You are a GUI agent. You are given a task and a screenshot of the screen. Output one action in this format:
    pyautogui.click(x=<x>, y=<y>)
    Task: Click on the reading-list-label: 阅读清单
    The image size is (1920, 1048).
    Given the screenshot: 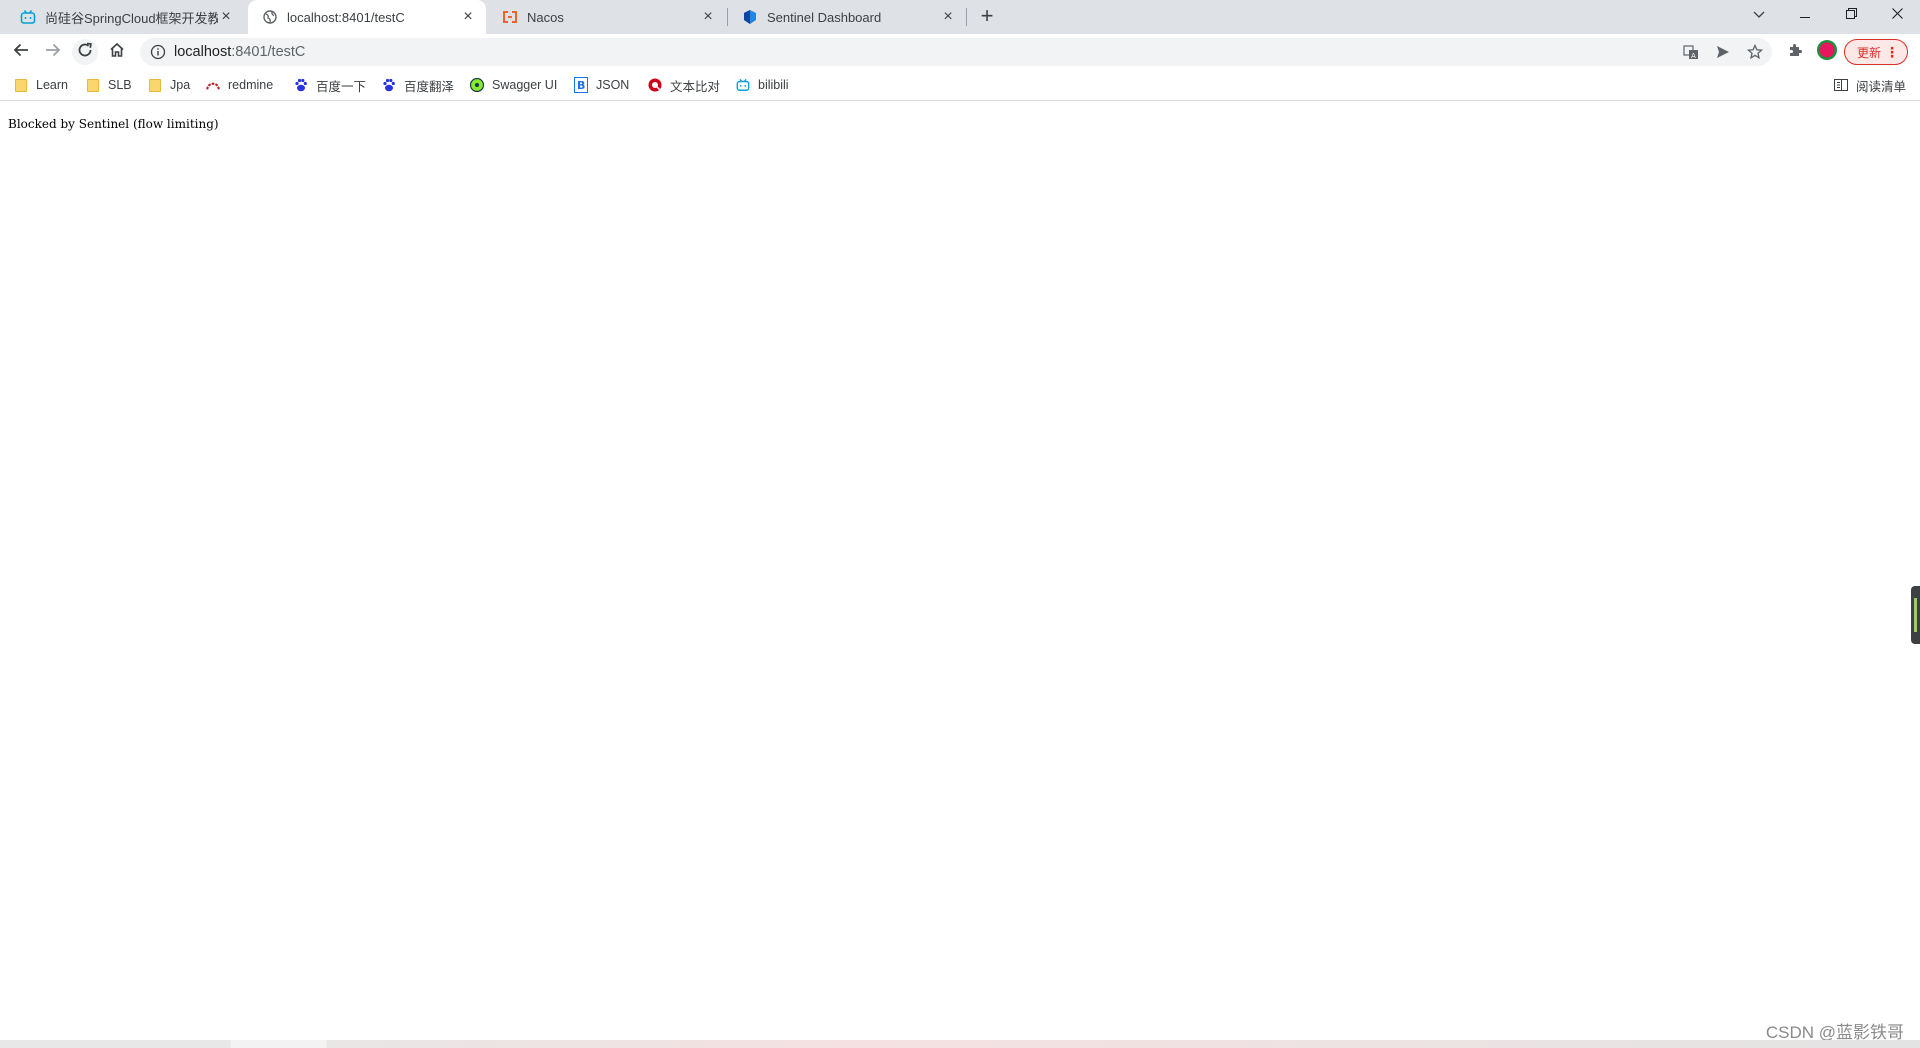 What is the action you would take?
    pyautogui.click(x=1881, y=86)
    